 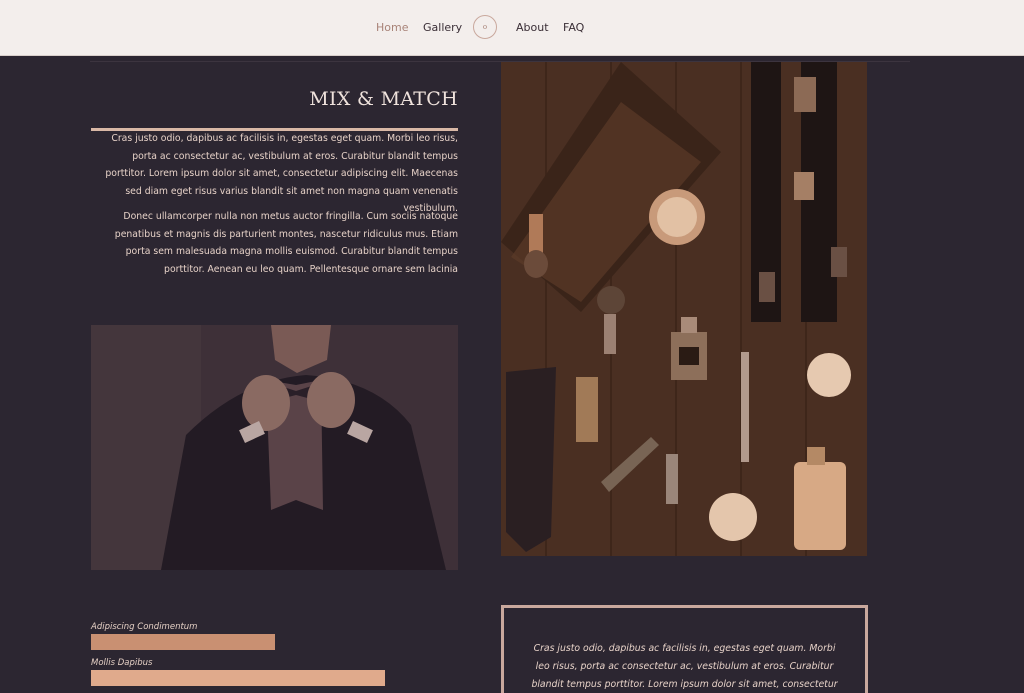 What do you see at coordinates (392, 27) in the screenshot?
I see `nav-home: Home` at bounding box center [392, 27].